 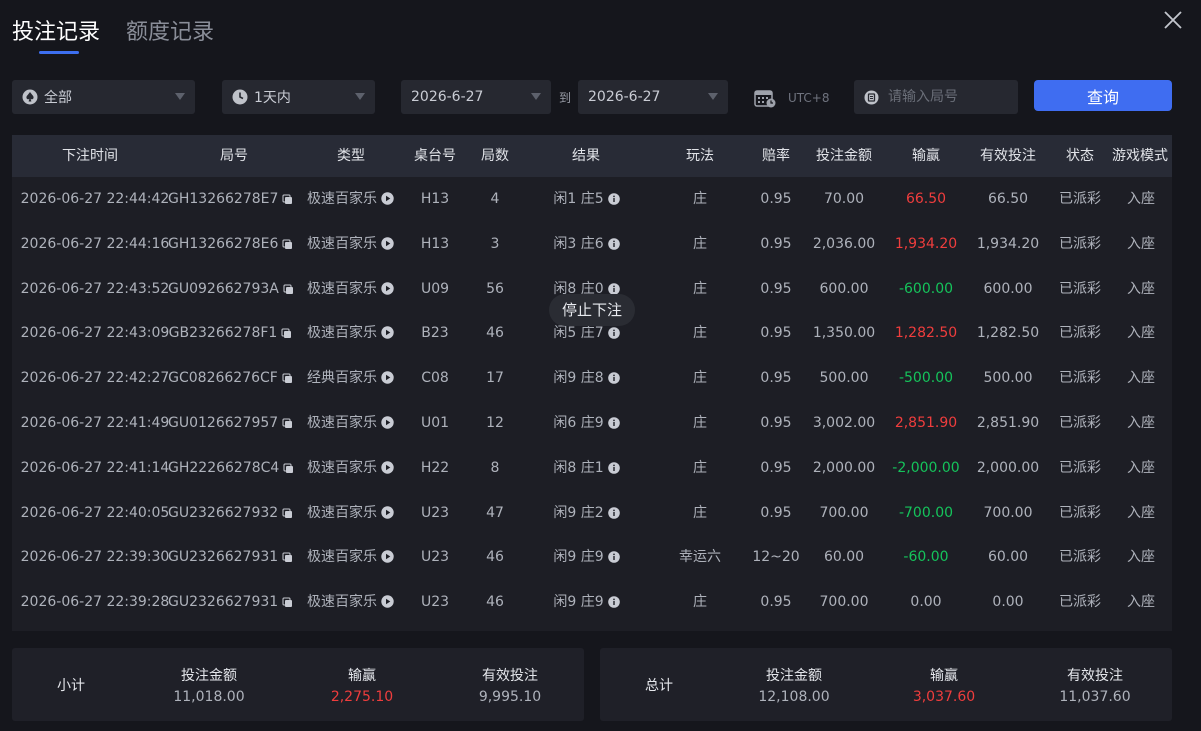 I want to click on cell-win-loss: -2,000.00, so click(x=926, y=468).